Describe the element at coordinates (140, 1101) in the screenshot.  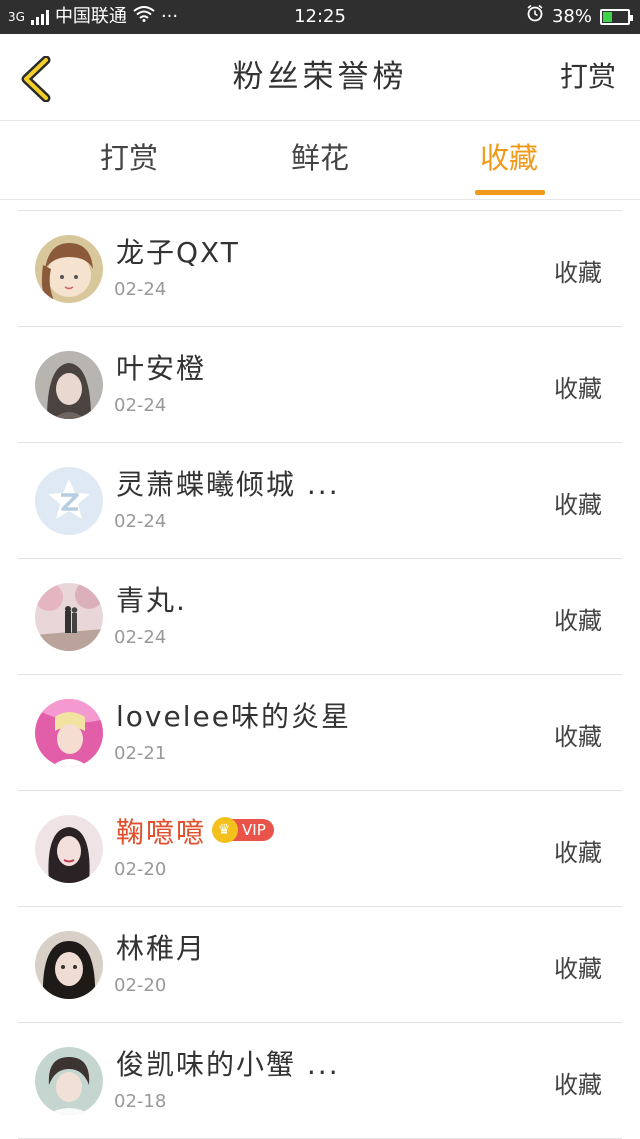
I see `fan-date: 02-18` at that location.